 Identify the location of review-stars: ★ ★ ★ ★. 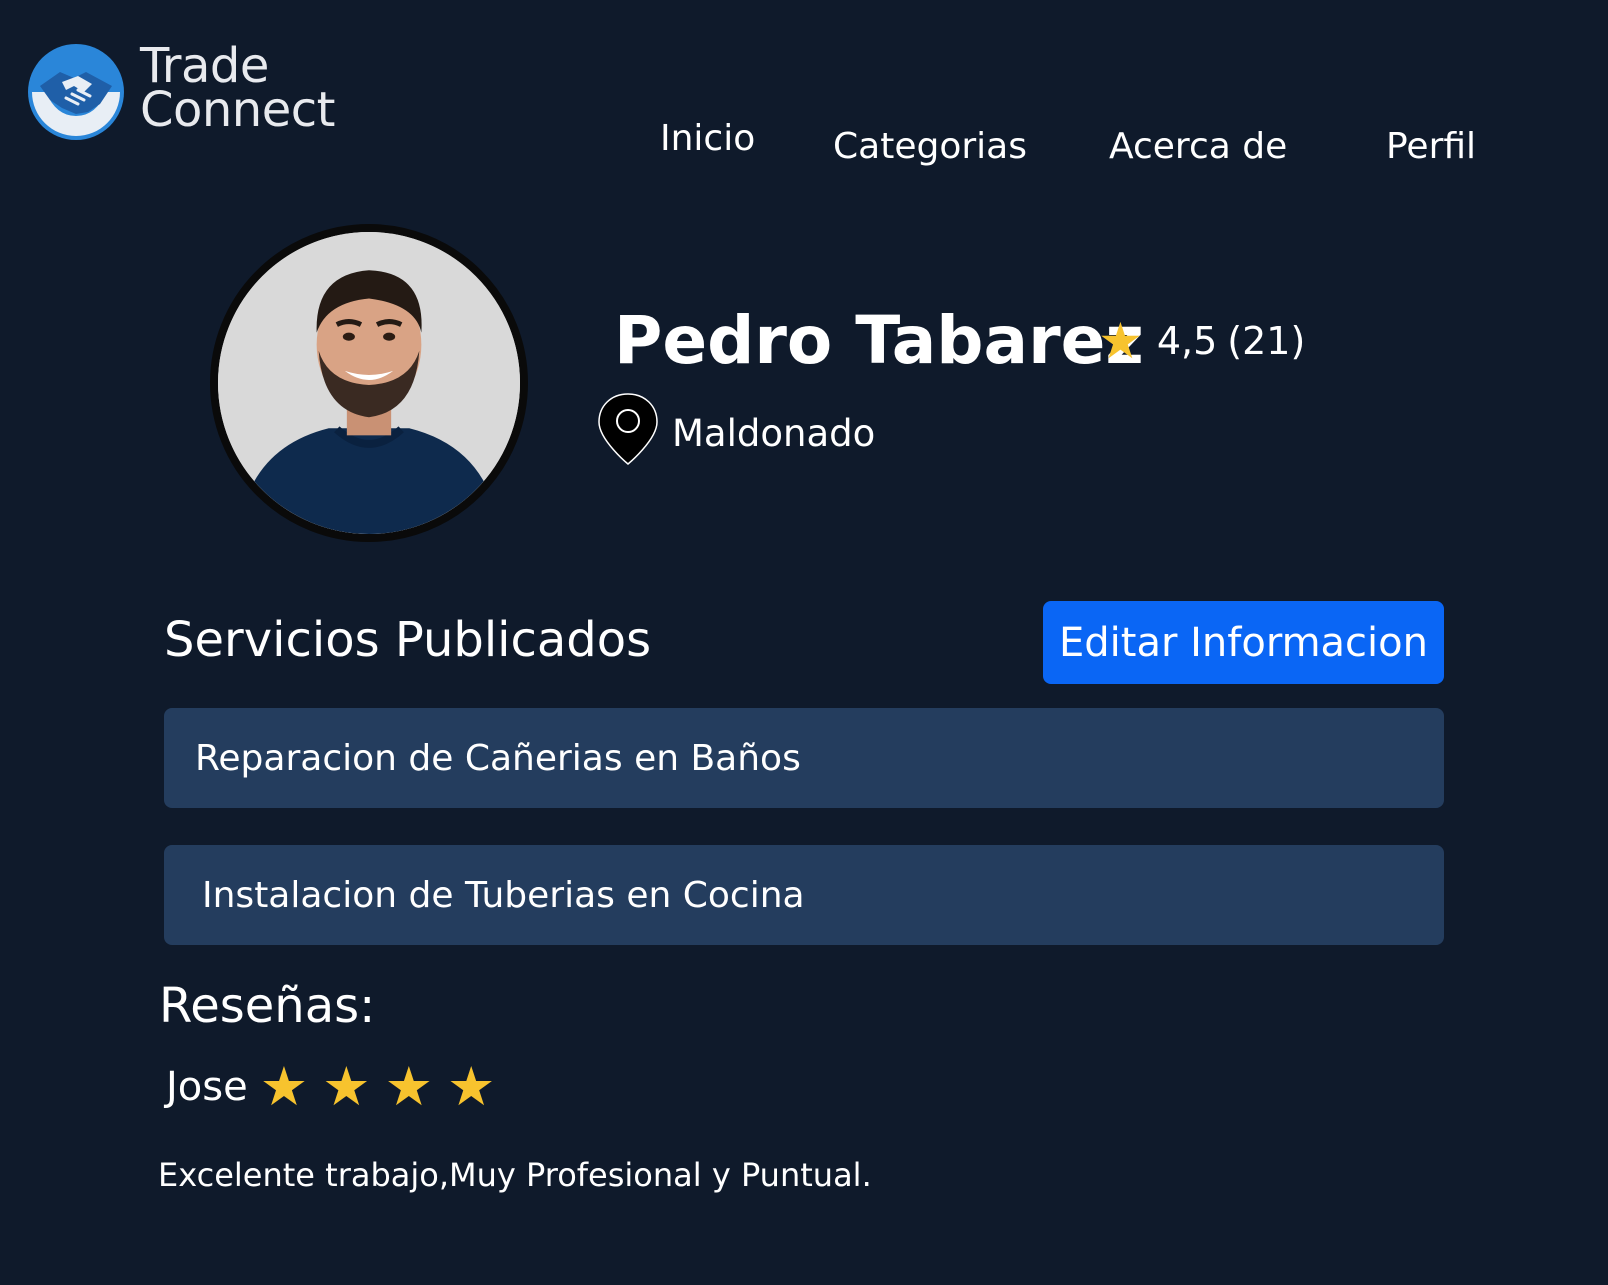
(385, 1087).